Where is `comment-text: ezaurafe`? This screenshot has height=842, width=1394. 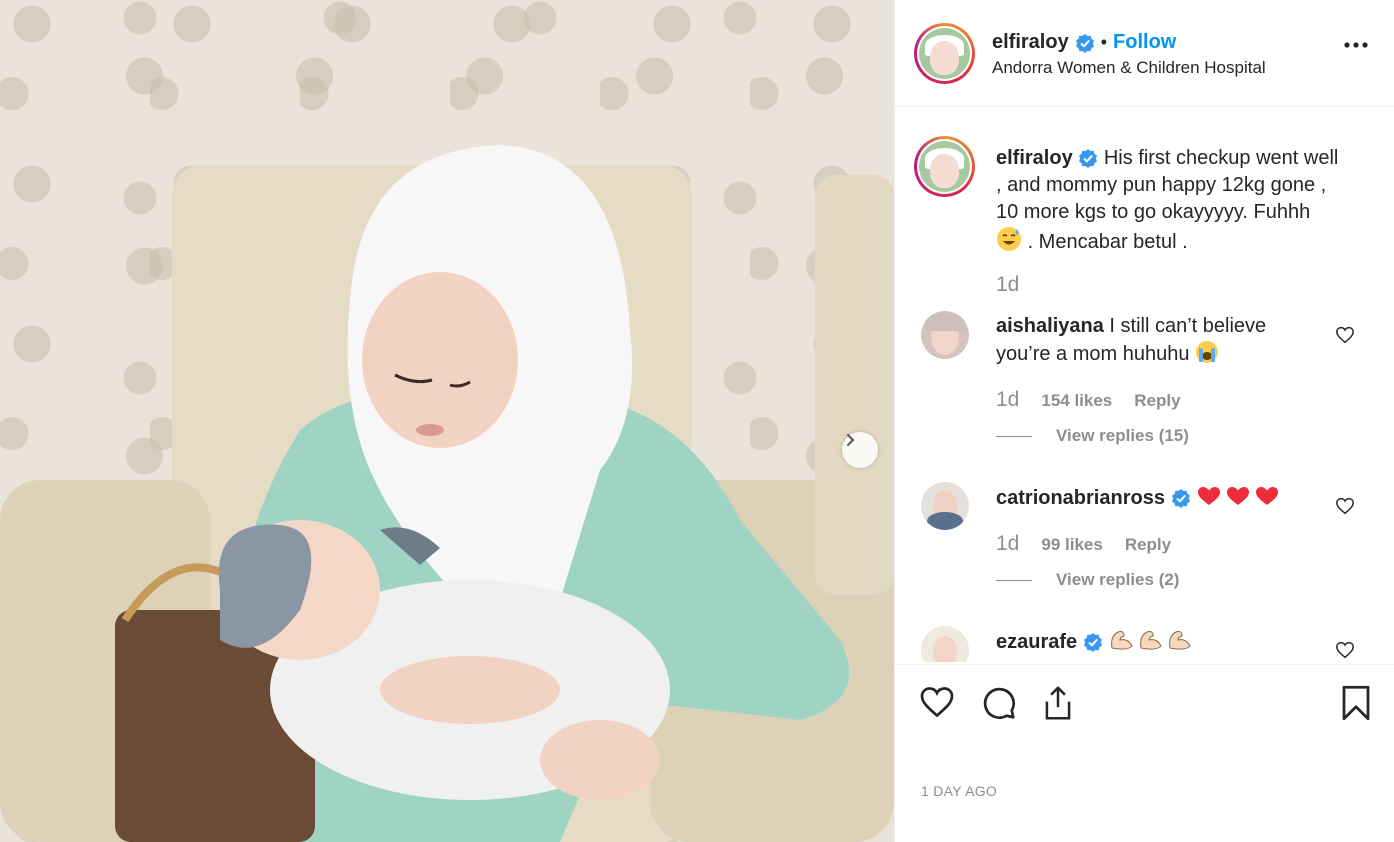
comment-text: ezaurafe is located at coordinates (1176, 642).